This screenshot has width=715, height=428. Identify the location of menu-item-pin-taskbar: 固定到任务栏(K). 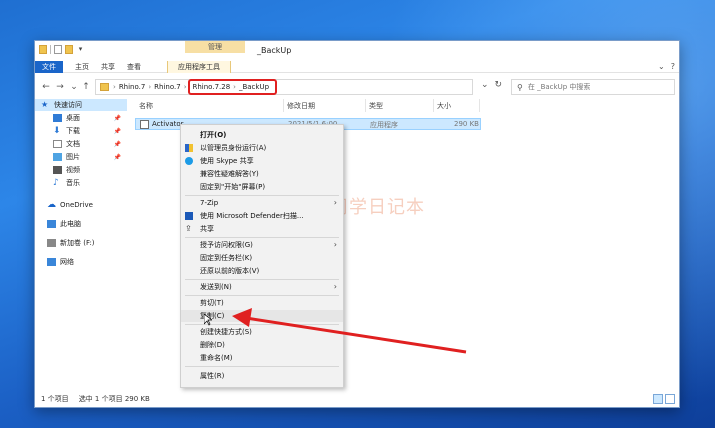
(262, 258).